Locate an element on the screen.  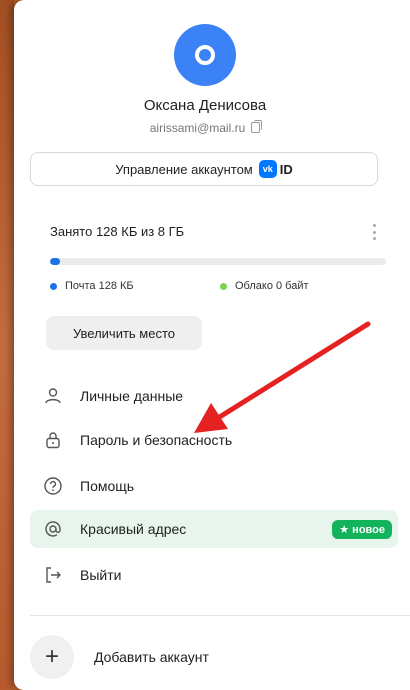
menu-item-logout: Выйти is located at coordinates (213, 575).